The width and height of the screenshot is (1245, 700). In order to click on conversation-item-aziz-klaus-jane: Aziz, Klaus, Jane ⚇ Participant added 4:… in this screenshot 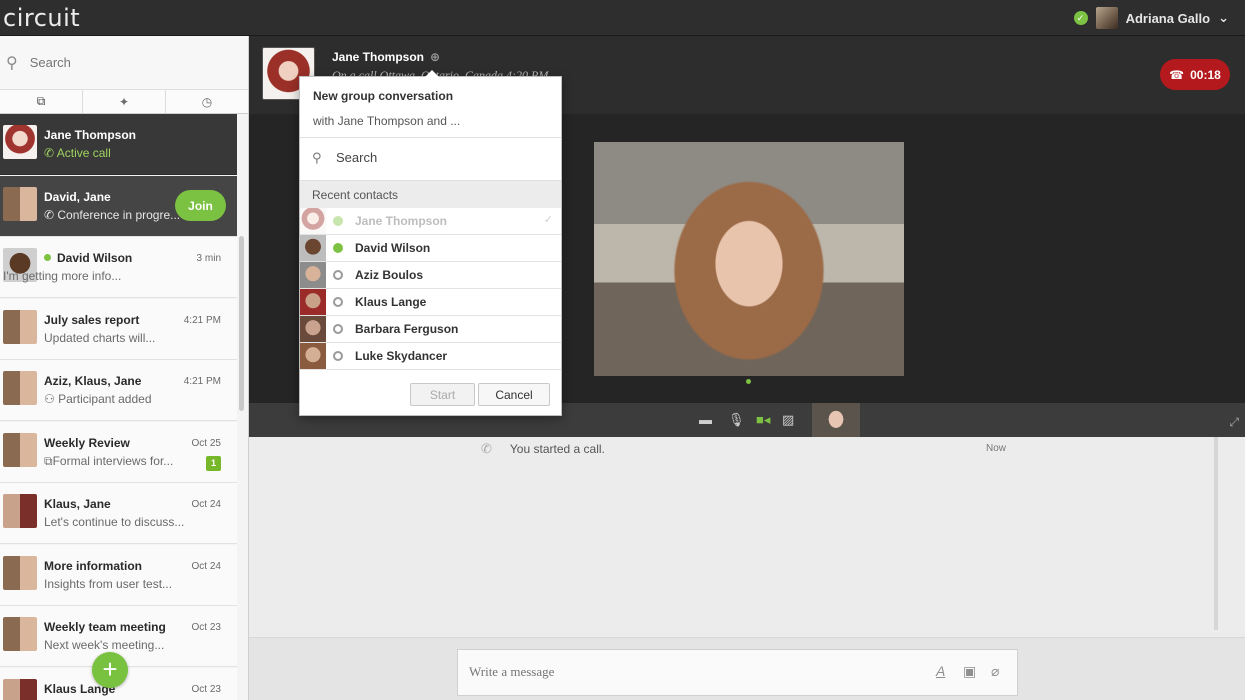, I will do `click(118, 390)`.